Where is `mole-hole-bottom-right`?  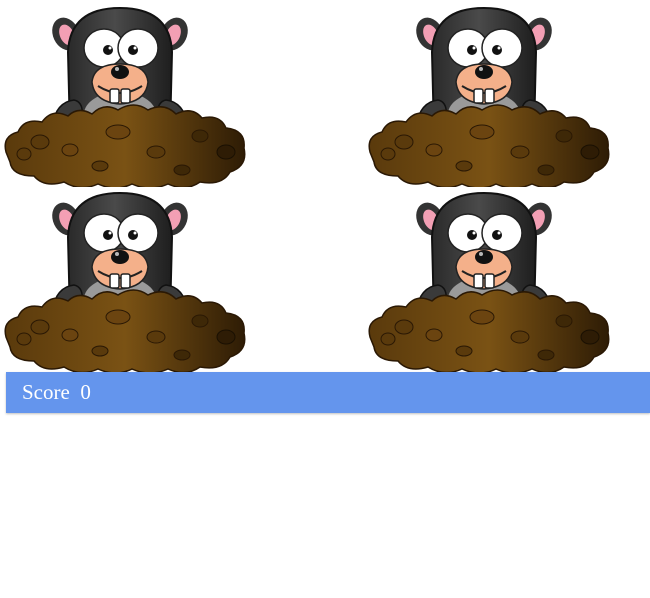
mole-hole-bottom-right is located at coordinates (489, 279).